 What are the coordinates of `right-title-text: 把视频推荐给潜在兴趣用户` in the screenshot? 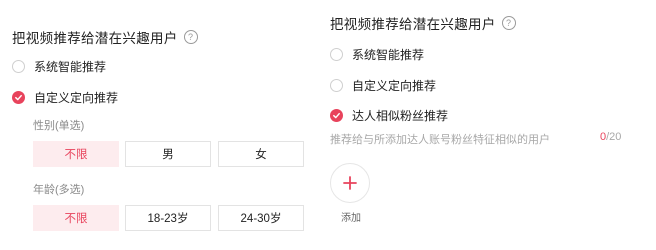 It's located at (413, 24).